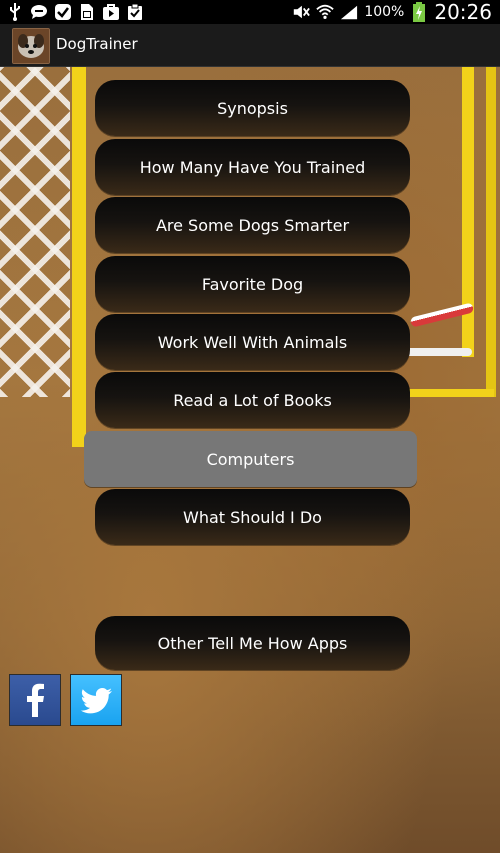 The height and width of the screenshot is (853, 500). I want to click on clock: 20:26, so click(463, 12).